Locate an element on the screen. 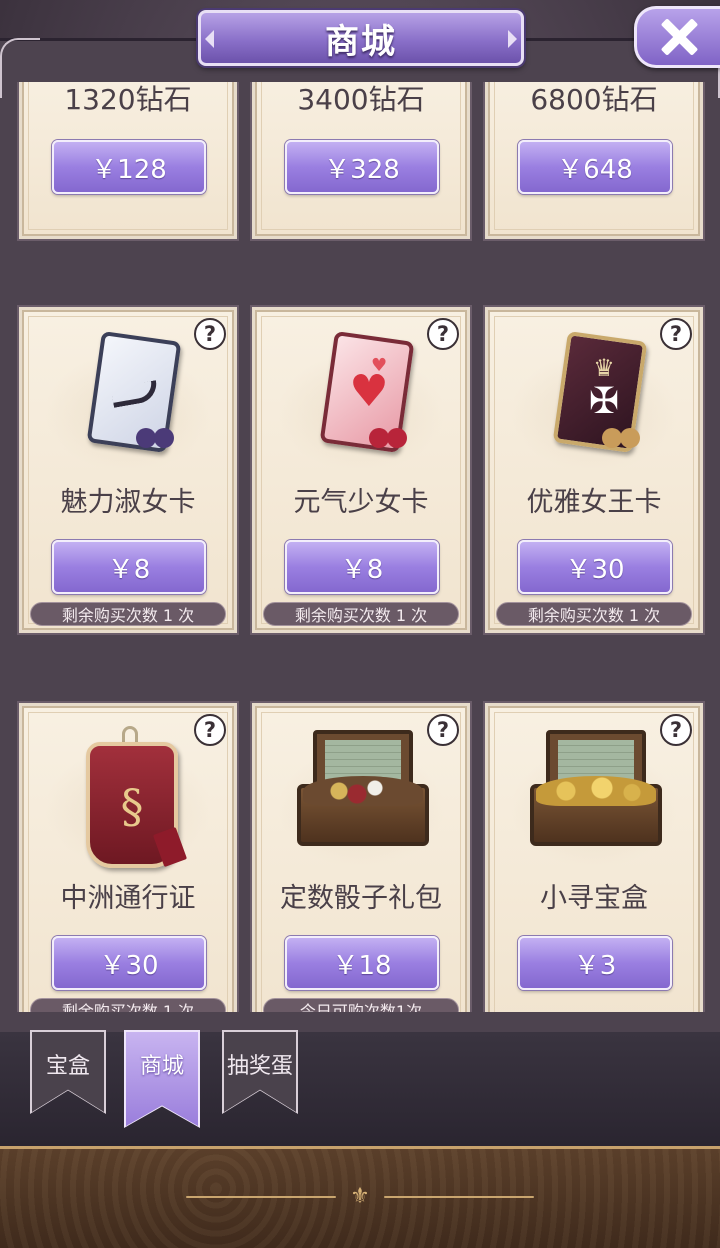  hearts-card-icon: ♥ ♥ is located at coordinates (370, 396).